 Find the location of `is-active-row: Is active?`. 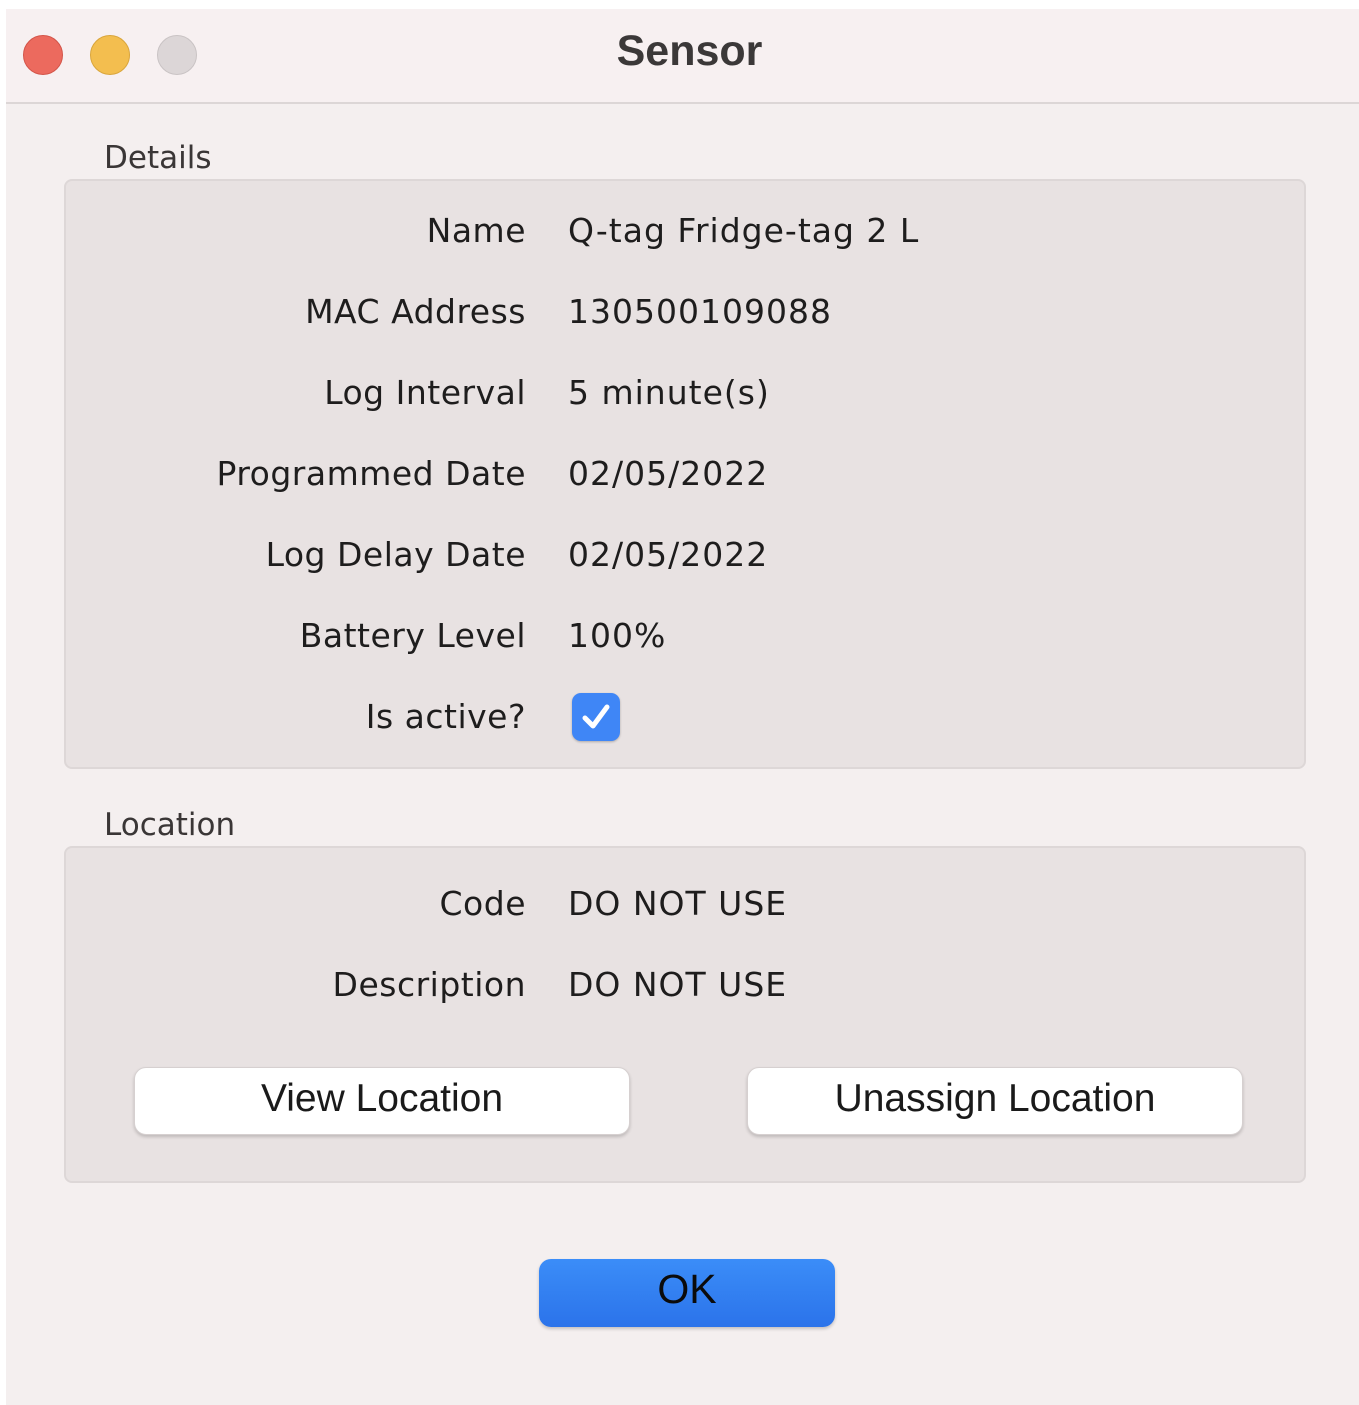

is-active-row: Is active? is located at coordinates (685, 717).